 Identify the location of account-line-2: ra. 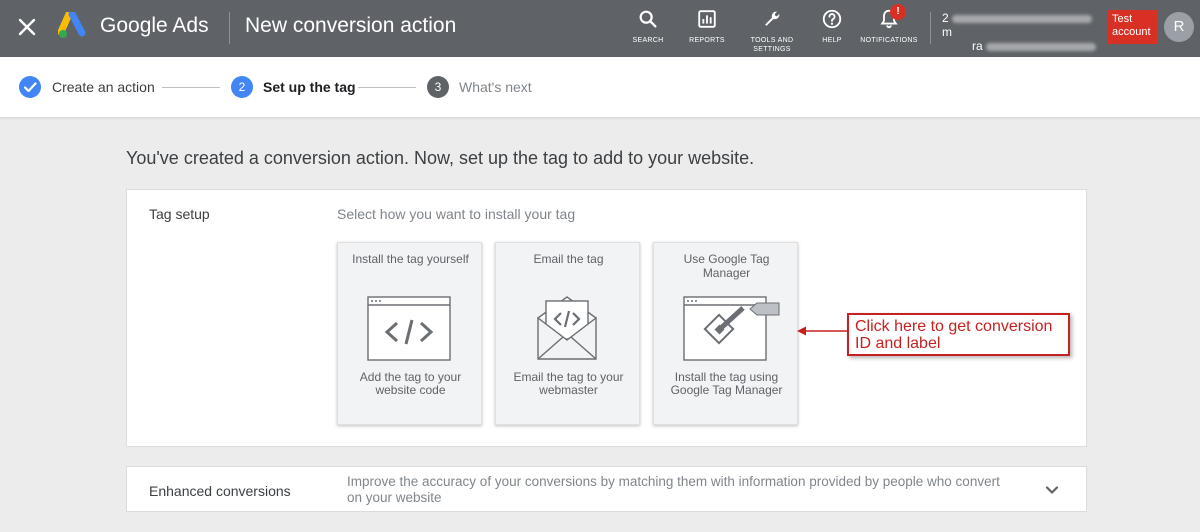
(1022, 46).